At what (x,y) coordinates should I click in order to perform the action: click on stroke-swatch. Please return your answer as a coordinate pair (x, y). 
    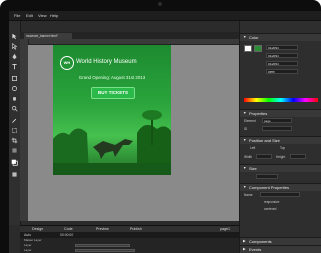
    Looking at the image, I should click on (258, 48).